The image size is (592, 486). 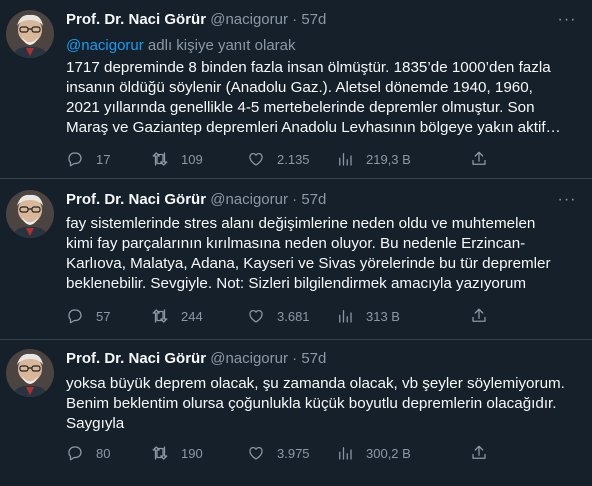 What do you see at coordinates (293, 453) in the screenshot?
I see `like-count: 3.975` at bounding box center [293, 453].